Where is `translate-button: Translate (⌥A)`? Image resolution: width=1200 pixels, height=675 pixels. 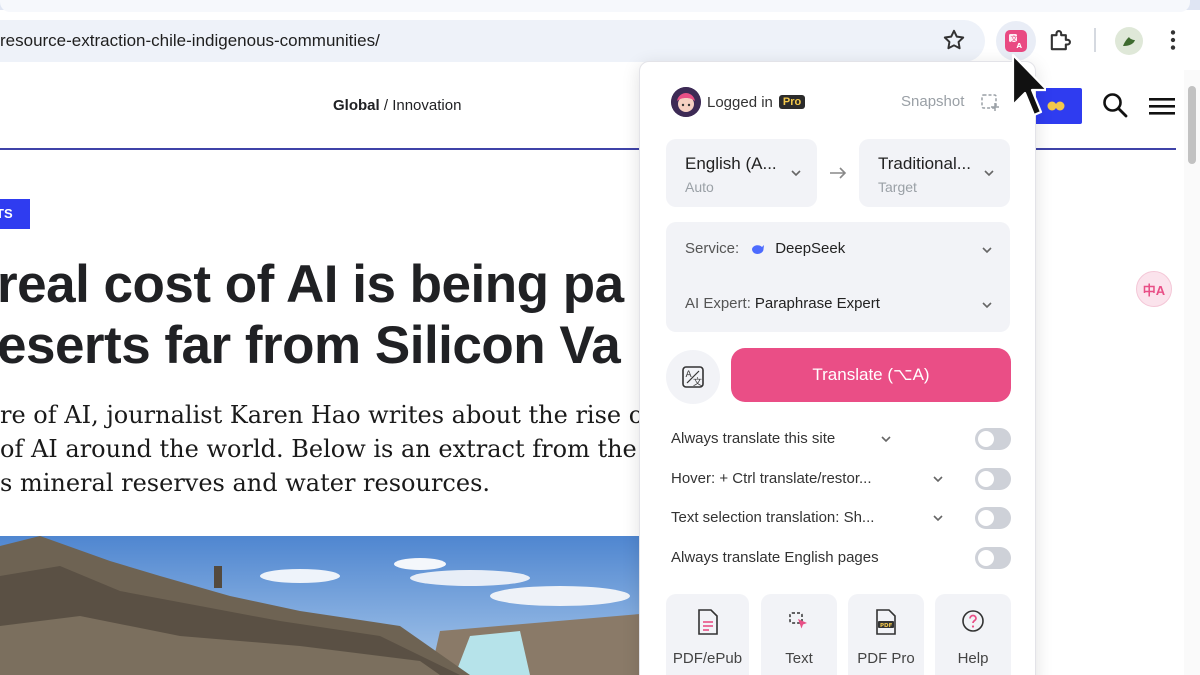 translate-button: Translate (⌥A) is located at coordinates (871, 375).